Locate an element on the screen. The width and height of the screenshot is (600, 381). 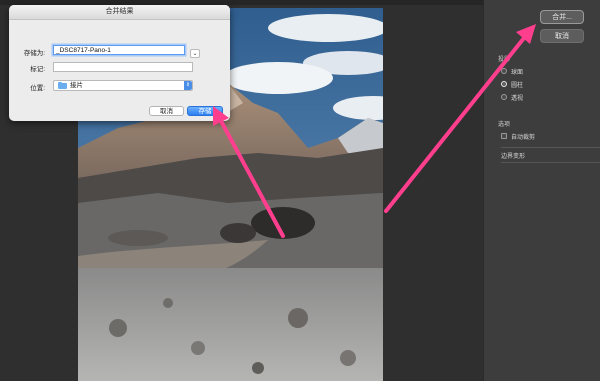
projection-label-perspective: 透视 is located at coordinates (517, 99).